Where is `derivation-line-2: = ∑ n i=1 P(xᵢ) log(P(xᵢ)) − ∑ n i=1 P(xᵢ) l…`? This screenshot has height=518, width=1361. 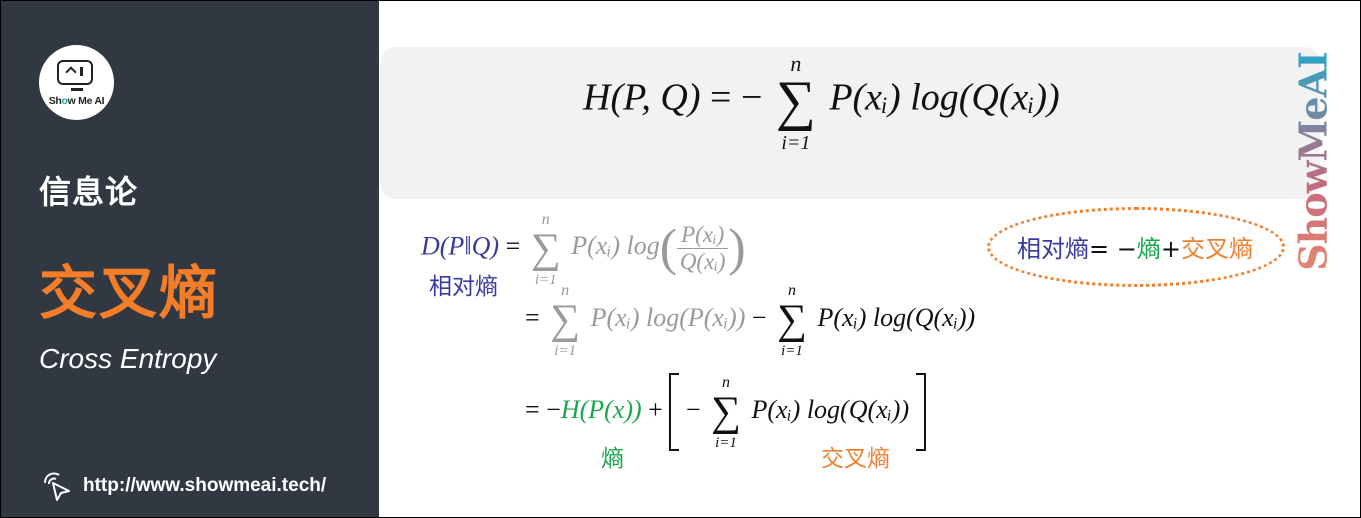 derivation-line-2: = ∑ n i=1 P(xᵢ) log(P(xᵢ)) − ∑ n i=1 P(xᵢ) l… is located at coordinates (750, 320).